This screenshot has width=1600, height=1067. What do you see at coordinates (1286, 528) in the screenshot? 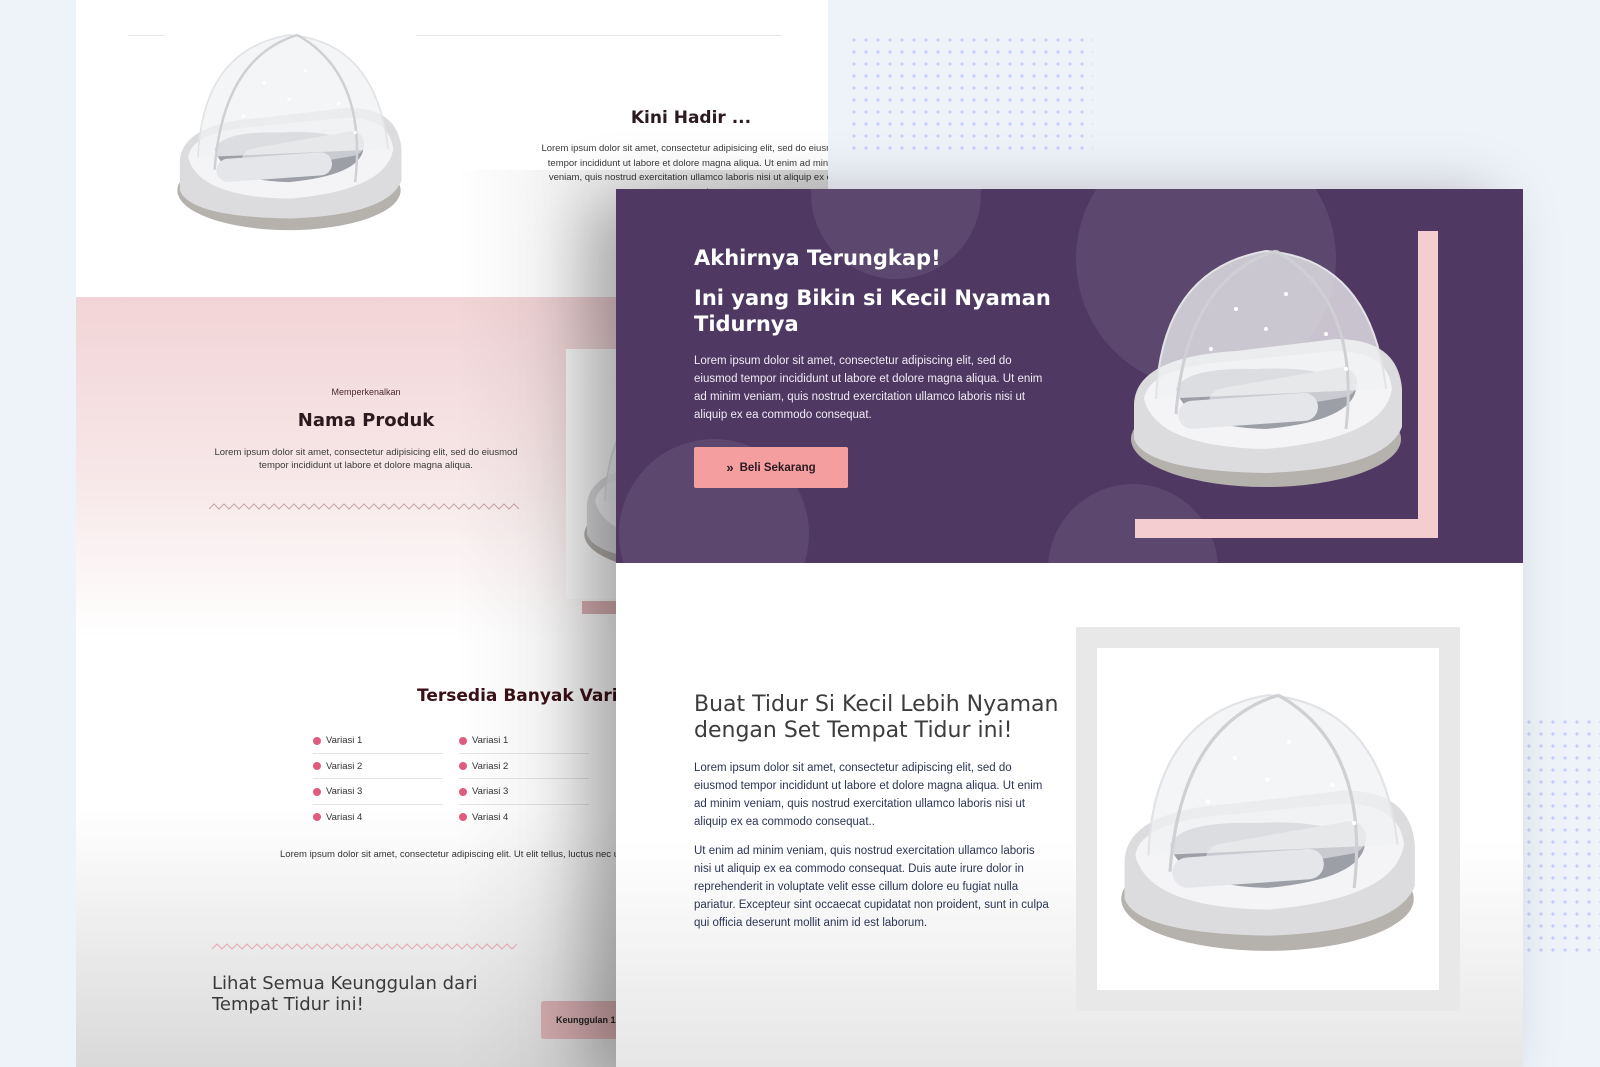
I see `decorative-frame-horizontal` at bounding box center [1286, 528].